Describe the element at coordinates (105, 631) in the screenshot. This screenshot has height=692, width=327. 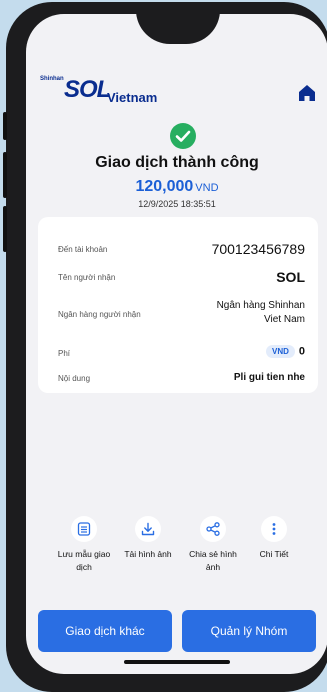
I see `other-transaction-button: Giao dịch khác` at that location.